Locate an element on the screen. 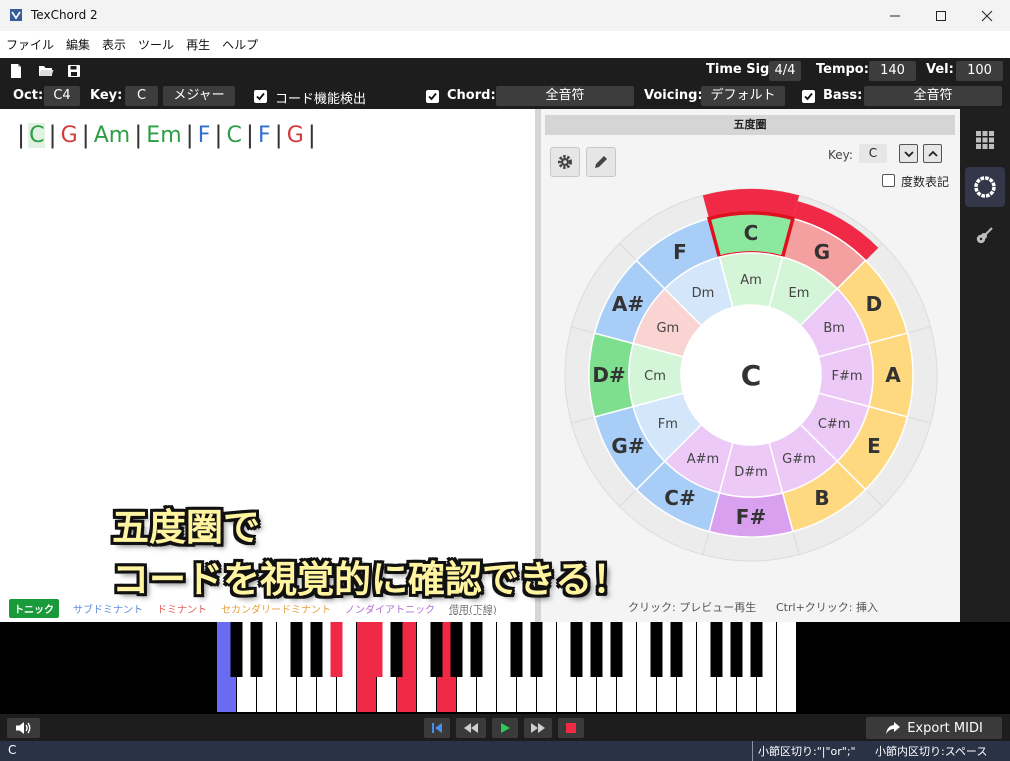  transport-bar: Export MIDI is located at coordinates (505, 727).